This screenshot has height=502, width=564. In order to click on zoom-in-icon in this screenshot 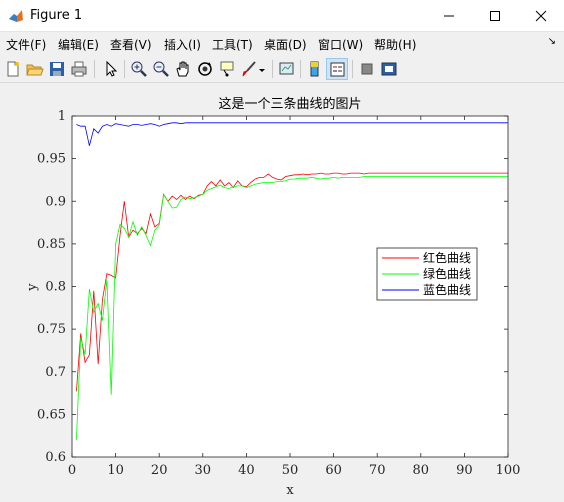, I will do `click(139, 69)`.